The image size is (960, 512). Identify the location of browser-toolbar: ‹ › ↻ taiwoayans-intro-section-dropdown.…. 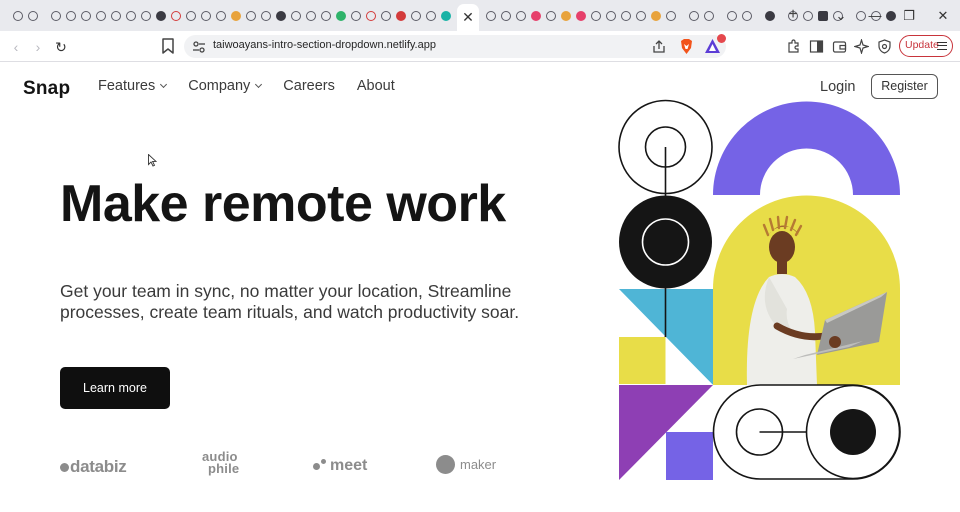
(480, 46).